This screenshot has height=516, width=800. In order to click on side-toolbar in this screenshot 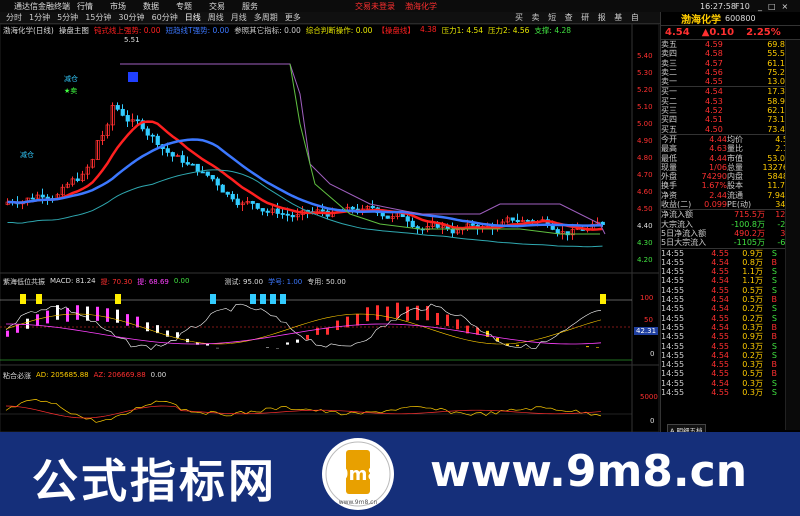, I will do `click(792, 235)`.